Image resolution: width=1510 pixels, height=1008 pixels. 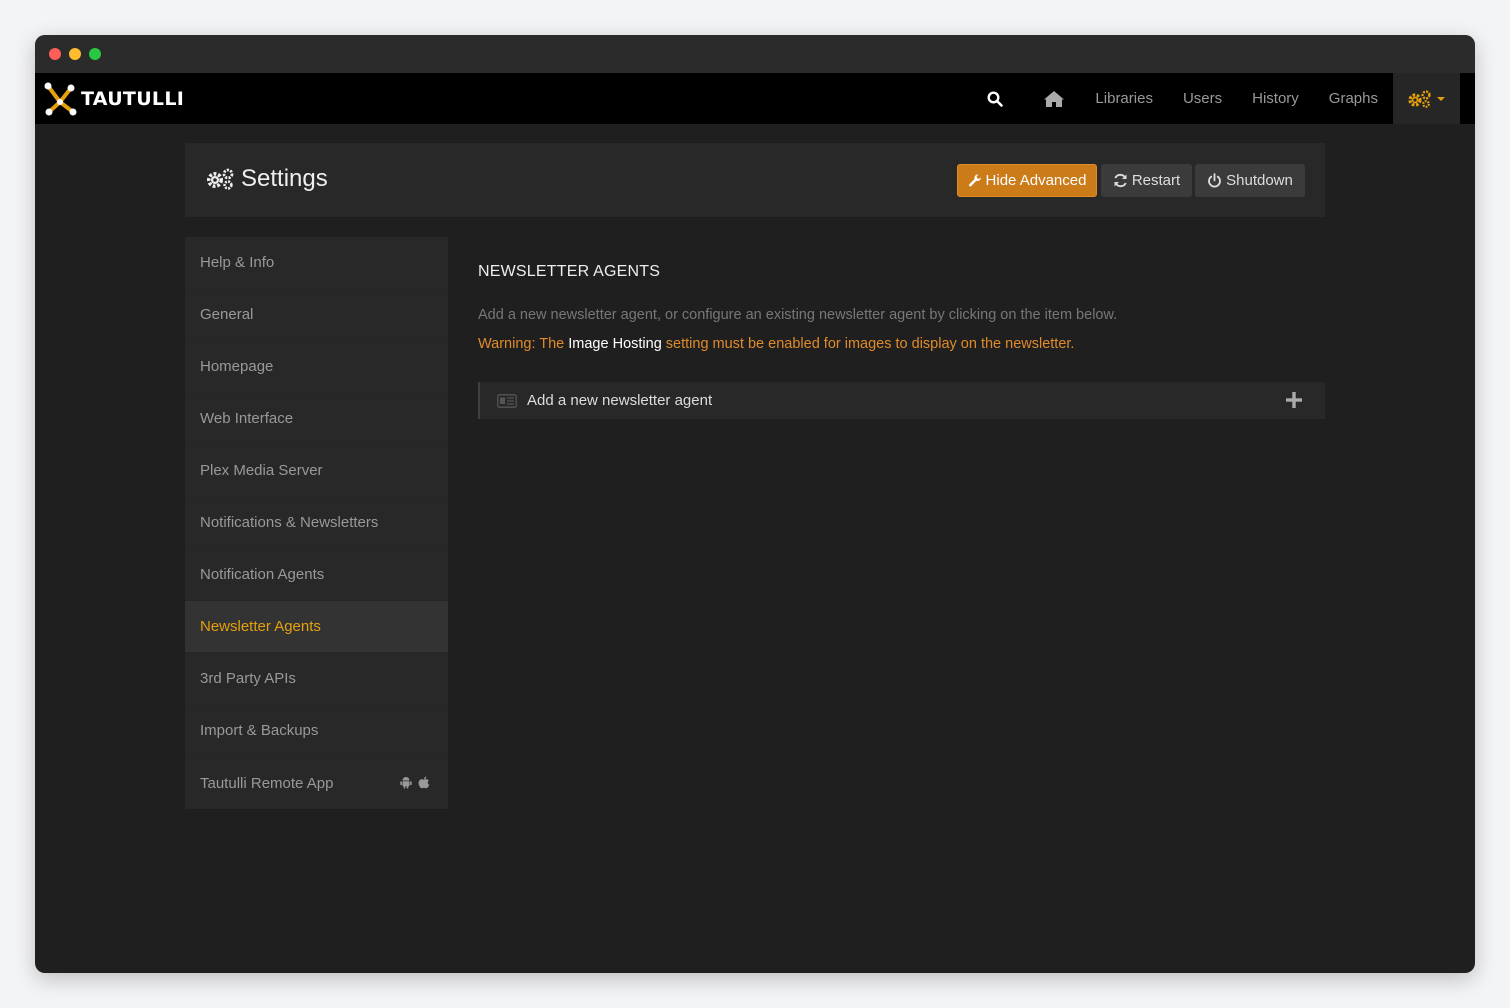 What do you see at coordinates (974, 179) in the screenshot?
I see `wrench-icon` at bounding box center [974, 179].